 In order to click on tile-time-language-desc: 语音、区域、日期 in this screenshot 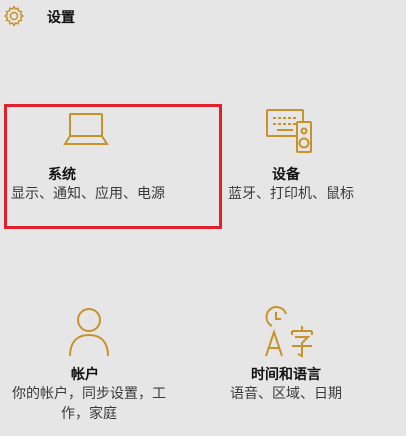, I will do `click(286, 394)`.